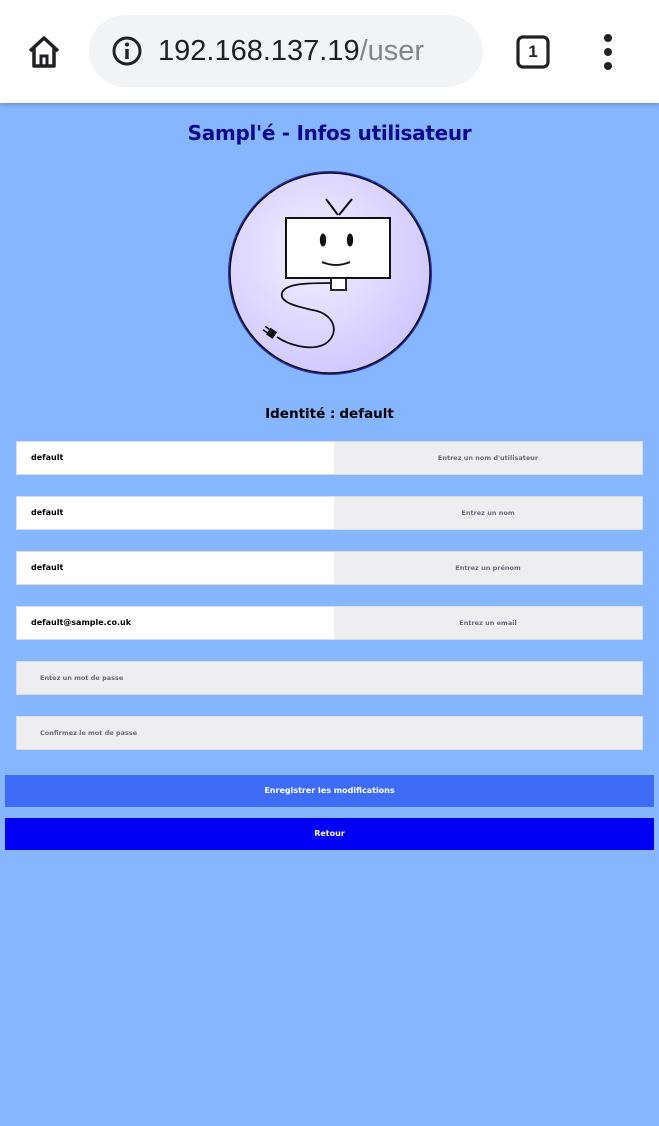  I want to click on identity-value: default, so click(366, 414).